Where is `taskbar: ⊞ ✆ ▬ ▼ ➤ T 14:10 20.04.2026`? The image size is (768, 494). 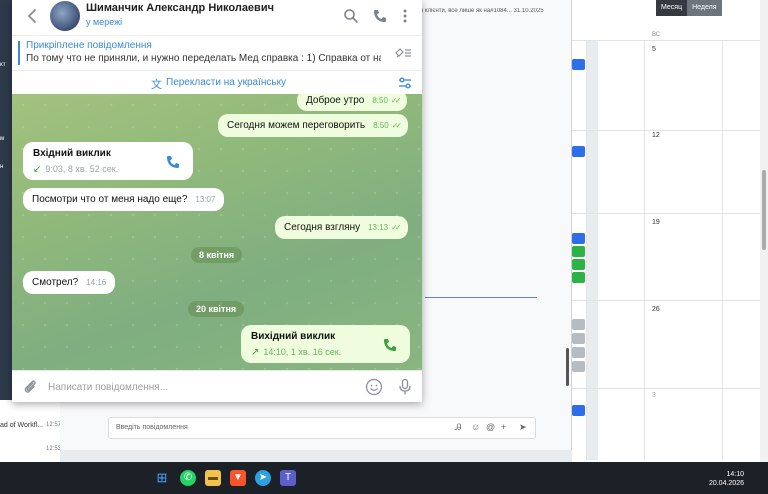 taskbar: ⊞ ✆ ▬ ▼ ➤ T 14:10 20.04.2026 is located at coordinates (384, 478).